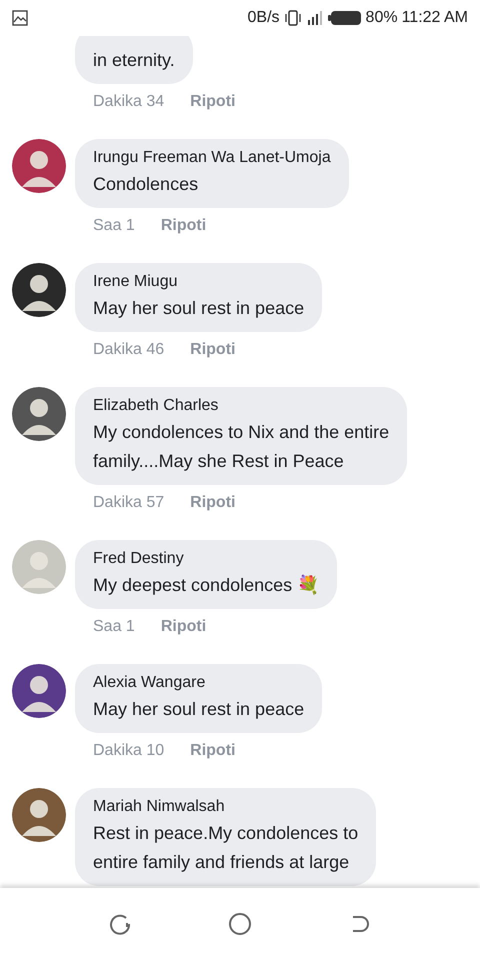 This screenshot has height=960, width=480. Describe the element at coordinates (128, 350) in the screenshot. I see `comment-time: Dakika 46` at that location.